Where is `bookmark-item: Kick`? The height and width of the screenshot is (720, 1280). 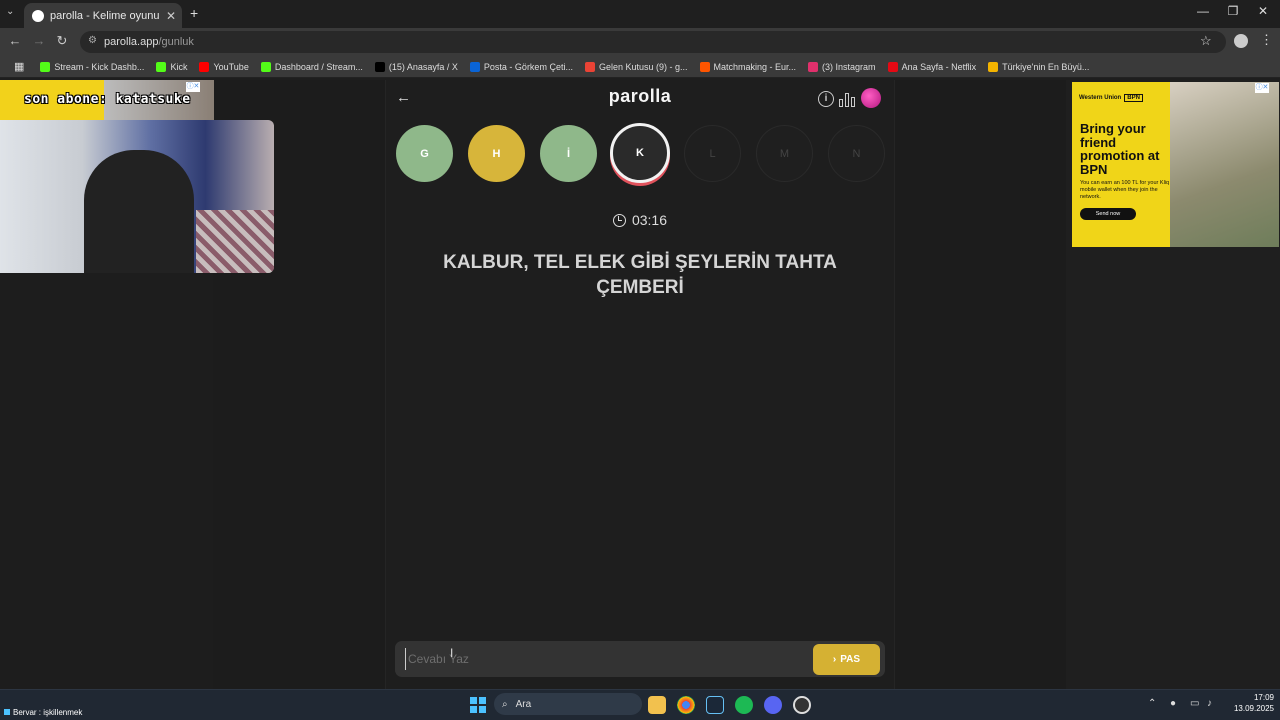
bookmark-item: Kick is located at coordinates (171, 66).